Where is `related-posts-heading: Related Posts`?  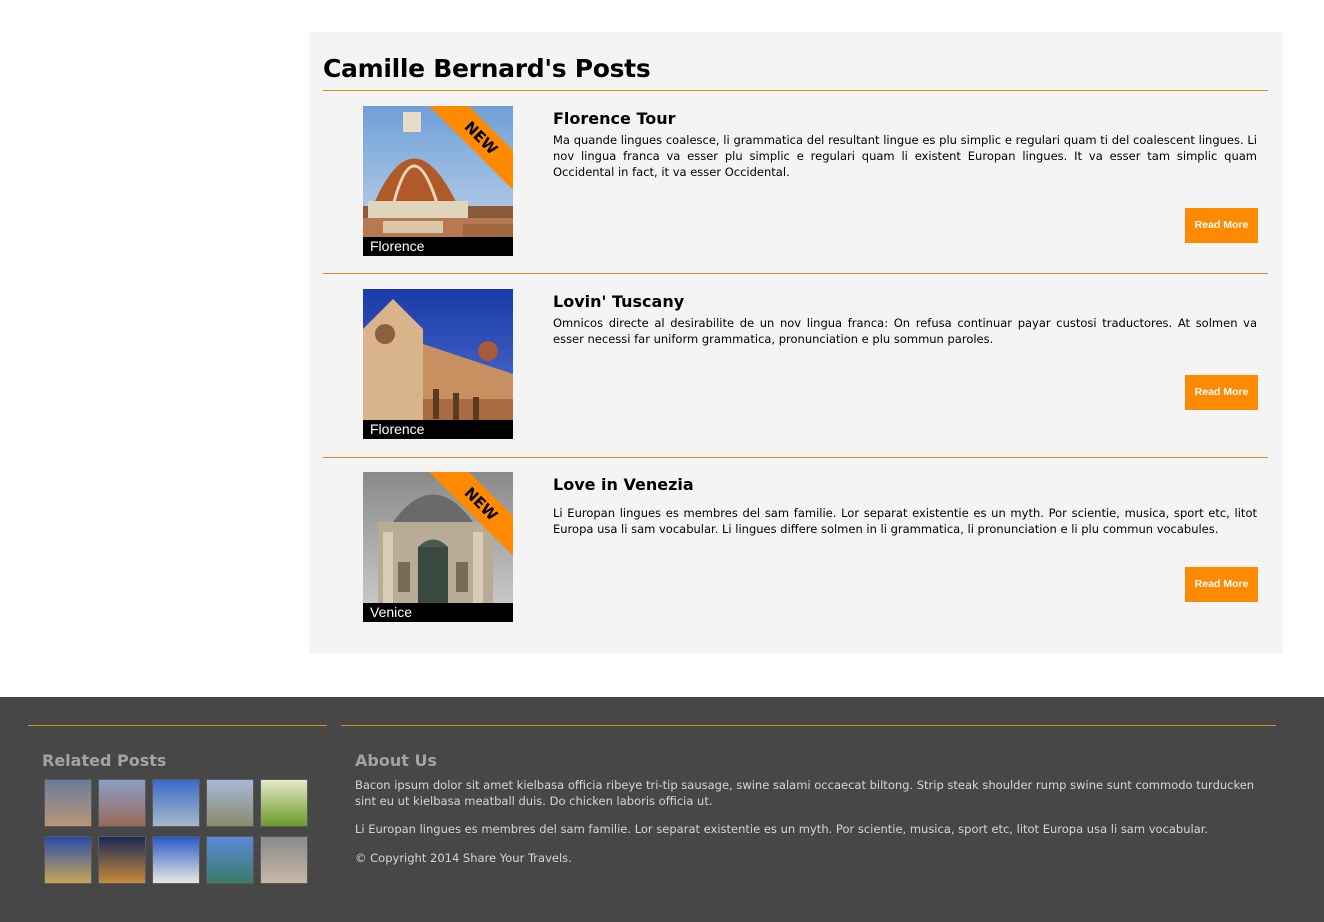 related-posts-heading: Related Posts is located at coordinates (104, 760).